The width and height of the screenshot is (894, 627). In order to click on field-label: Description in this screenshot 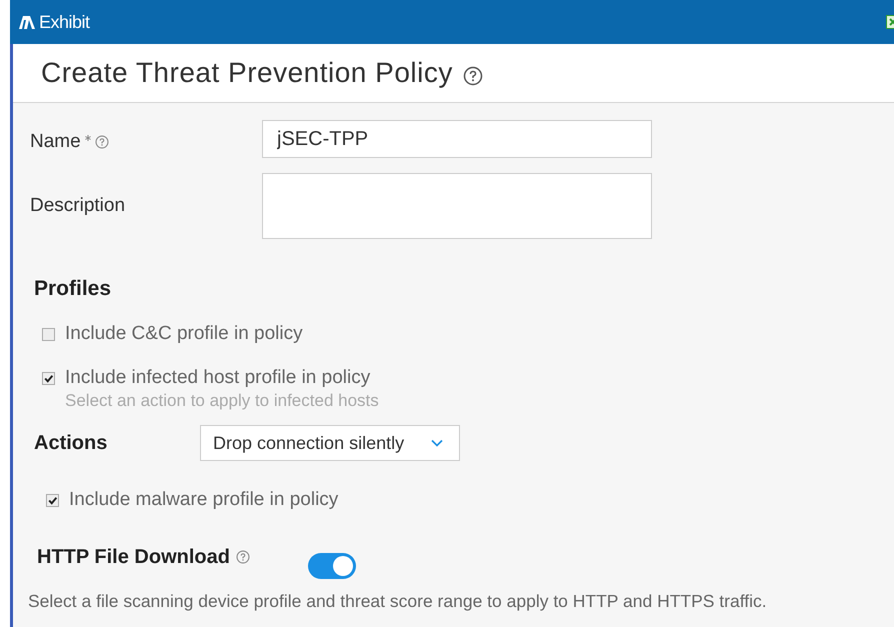, I will do `click(78, 206)`.